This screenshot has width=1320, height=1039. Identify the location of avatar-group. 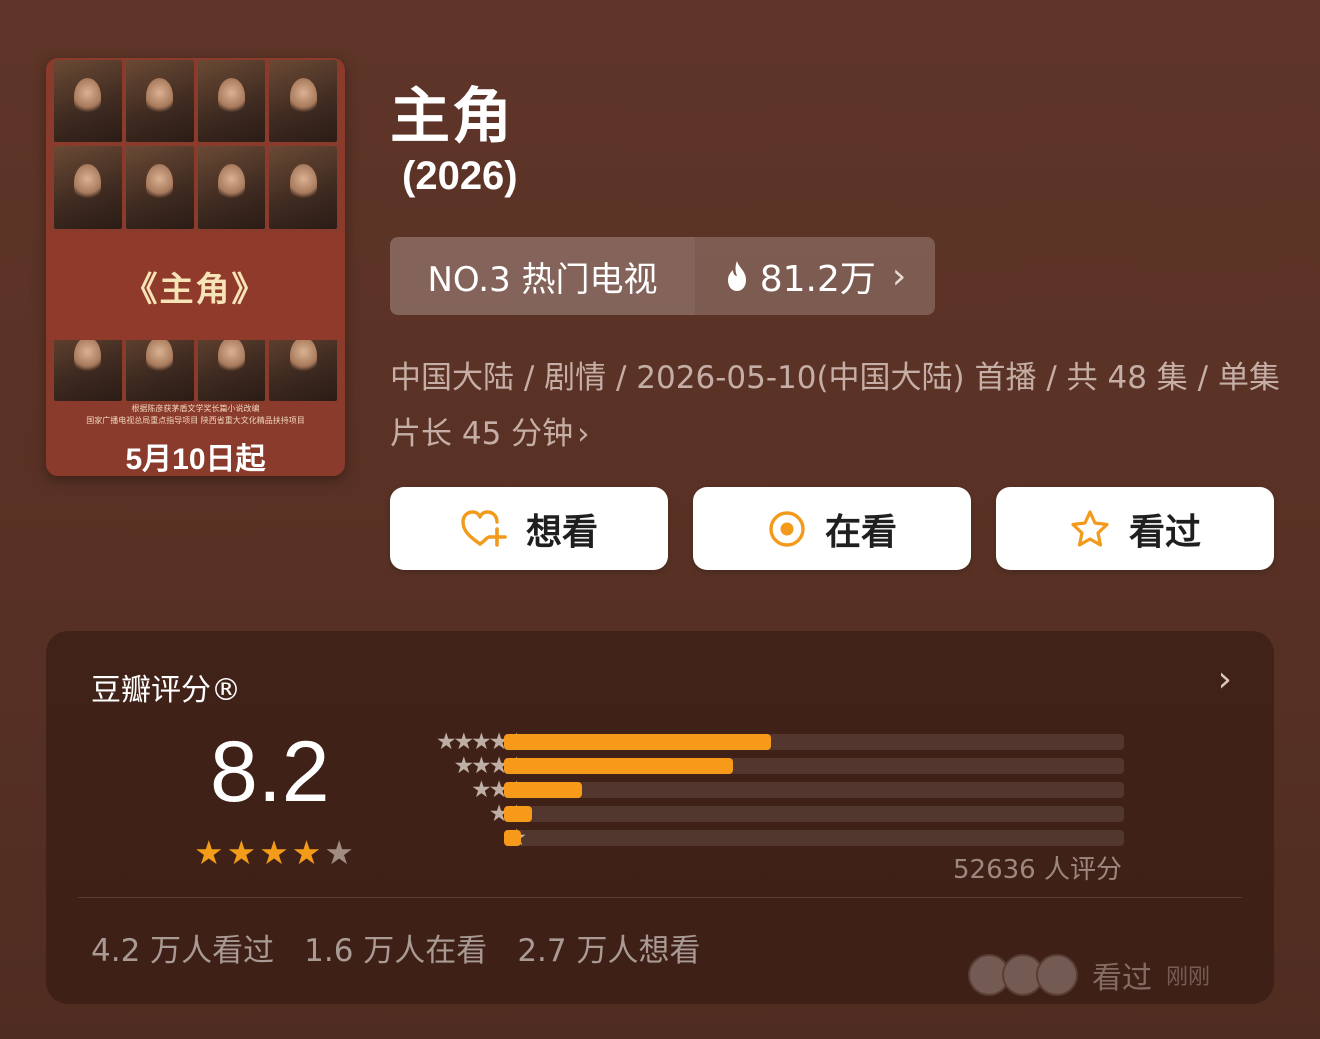
(1023, 975).